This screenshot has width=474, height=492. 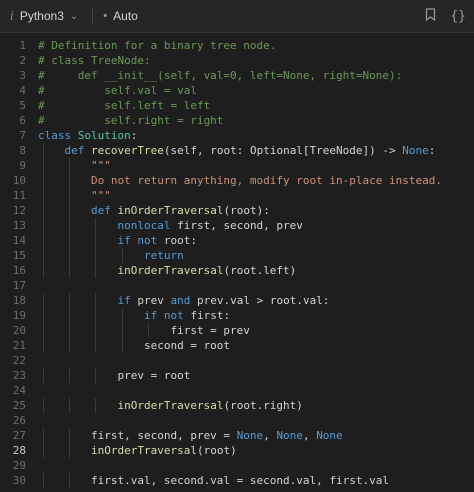 I want to click on code-line: 20 first = prev, so click(x=237, y=330).